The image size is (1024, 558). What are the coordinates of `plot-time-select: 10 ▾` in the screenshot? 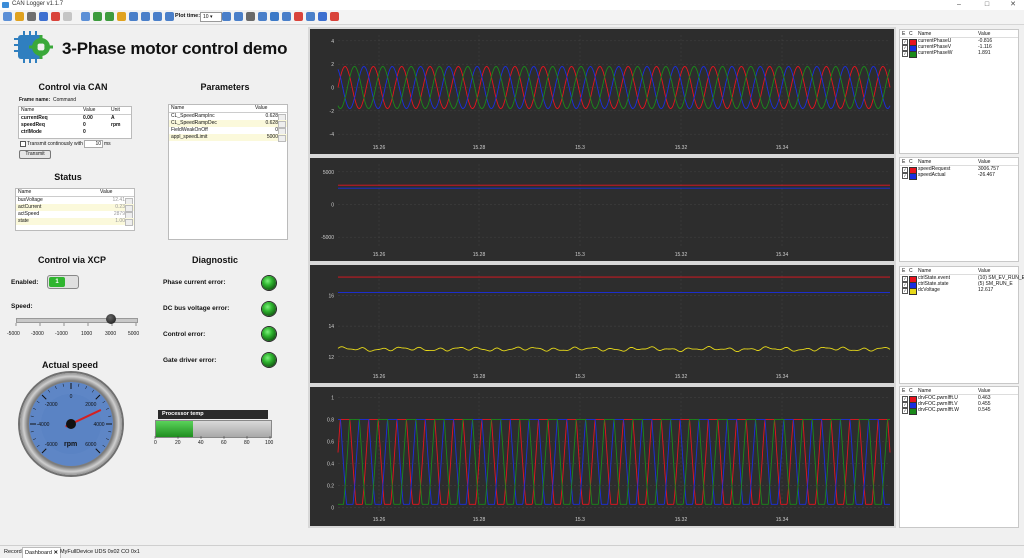 It's located at (211, 17).